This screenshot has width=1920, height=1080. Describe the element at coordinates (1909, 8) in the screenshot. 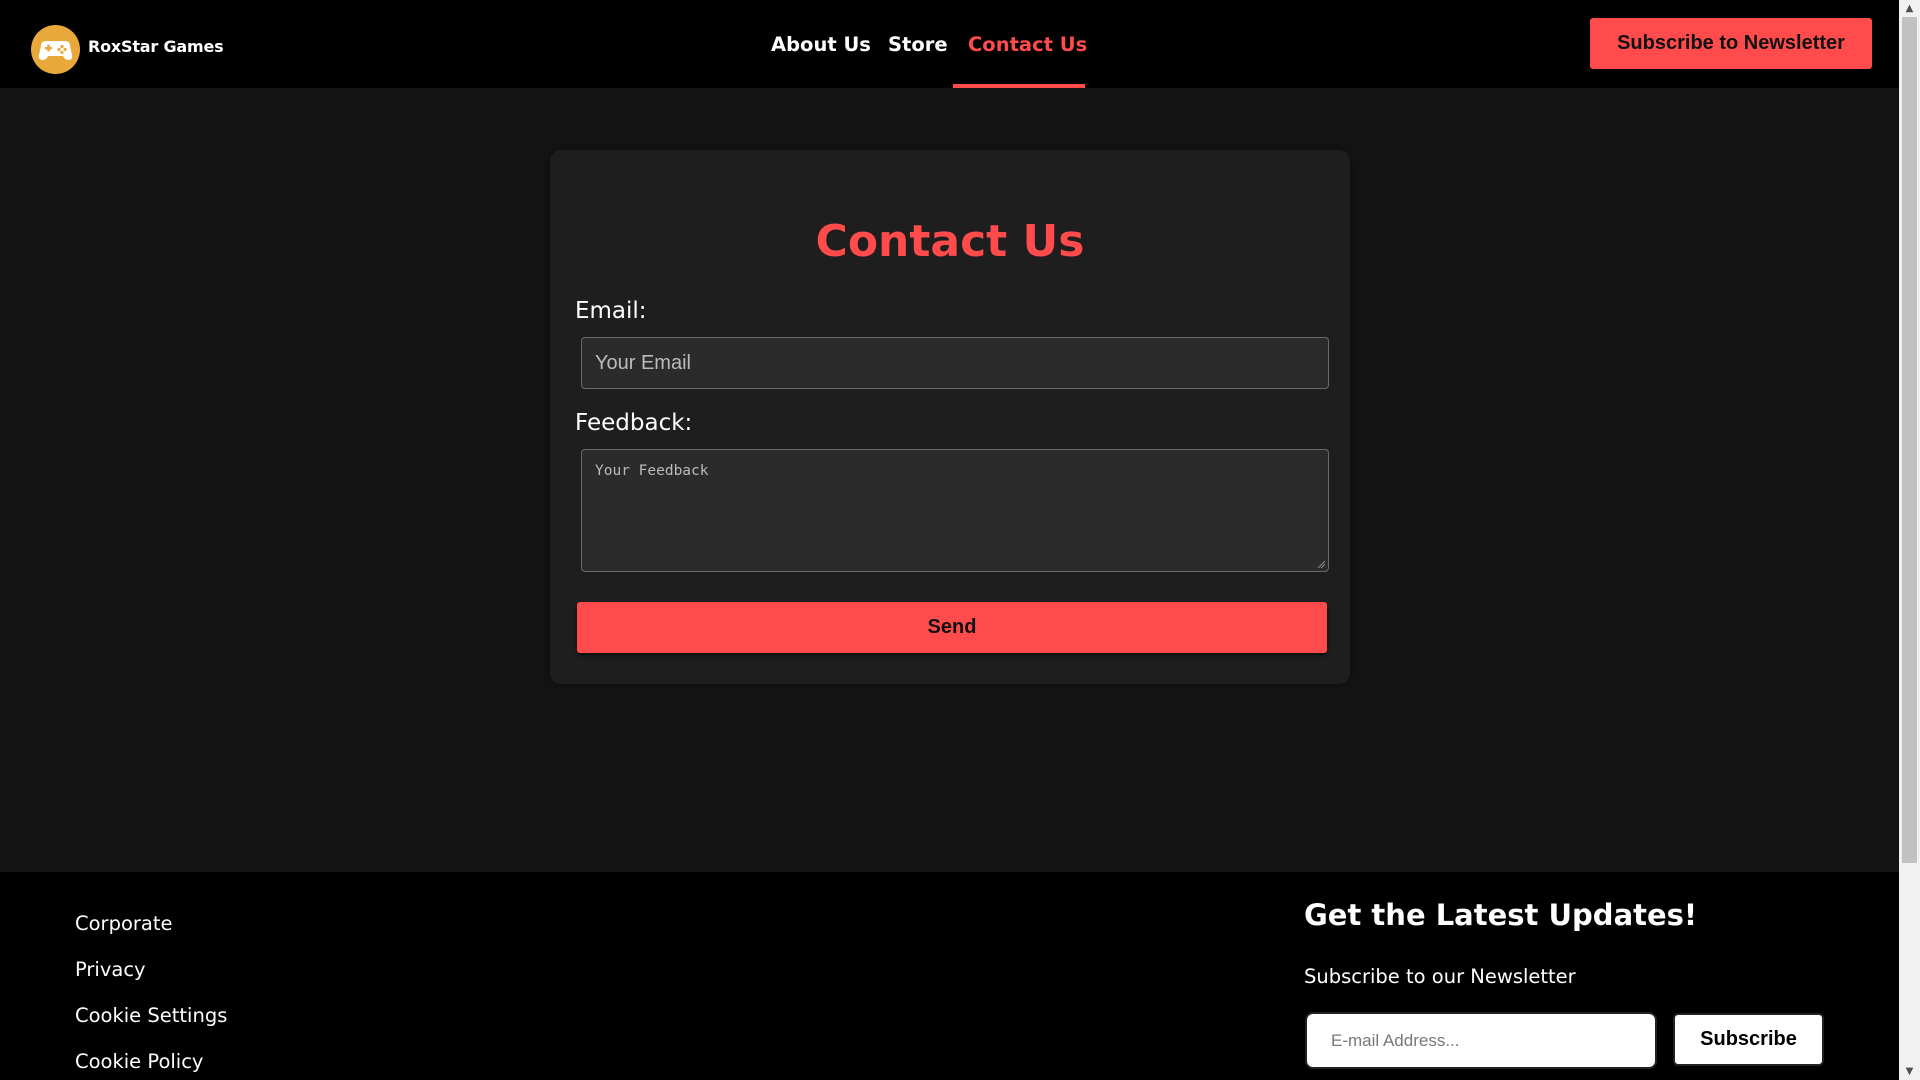

I see `scroll-up-arrow-icon: ▲` at that location.